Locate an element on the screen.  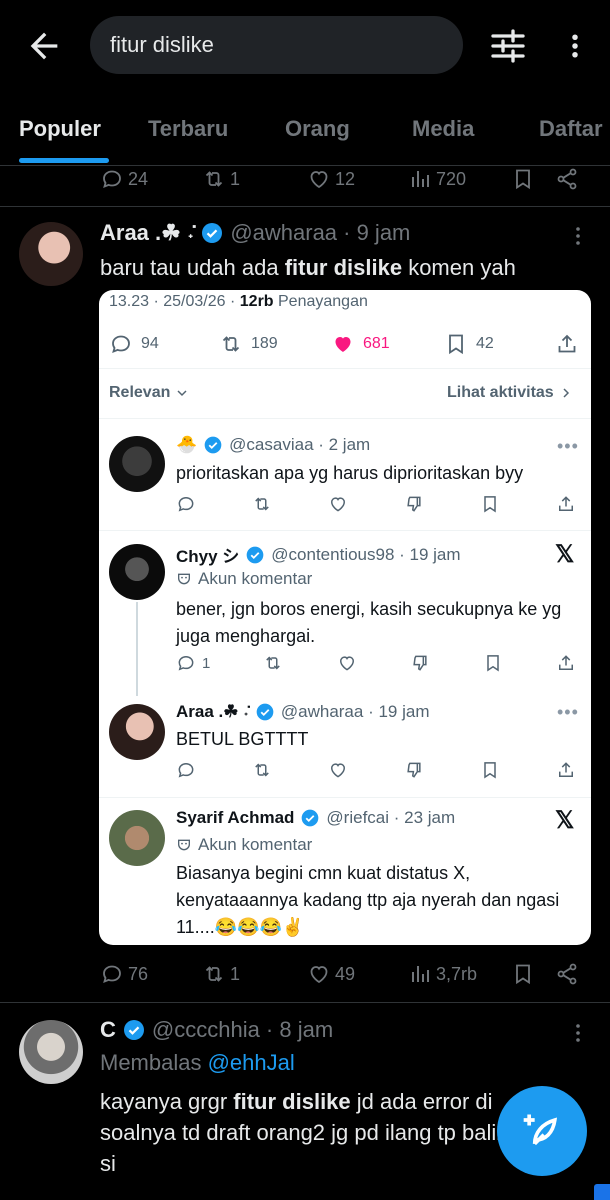
feather-plus-icon is located at coordinates (540, 1130).